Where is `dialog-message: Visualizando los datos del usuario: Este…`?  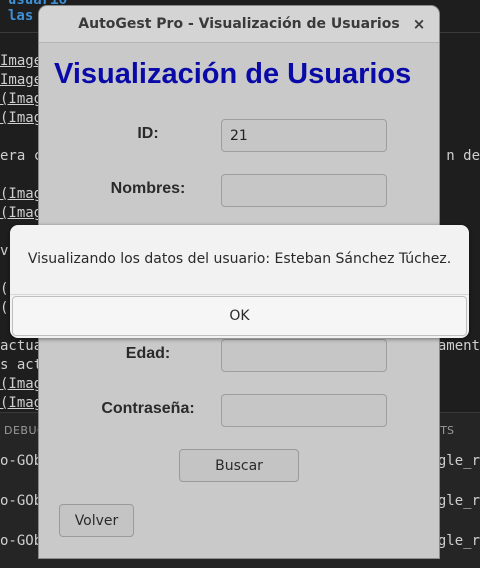
dialog-message: Visualizando los datos del usuario: Este… is located at coordinates (239, 259).